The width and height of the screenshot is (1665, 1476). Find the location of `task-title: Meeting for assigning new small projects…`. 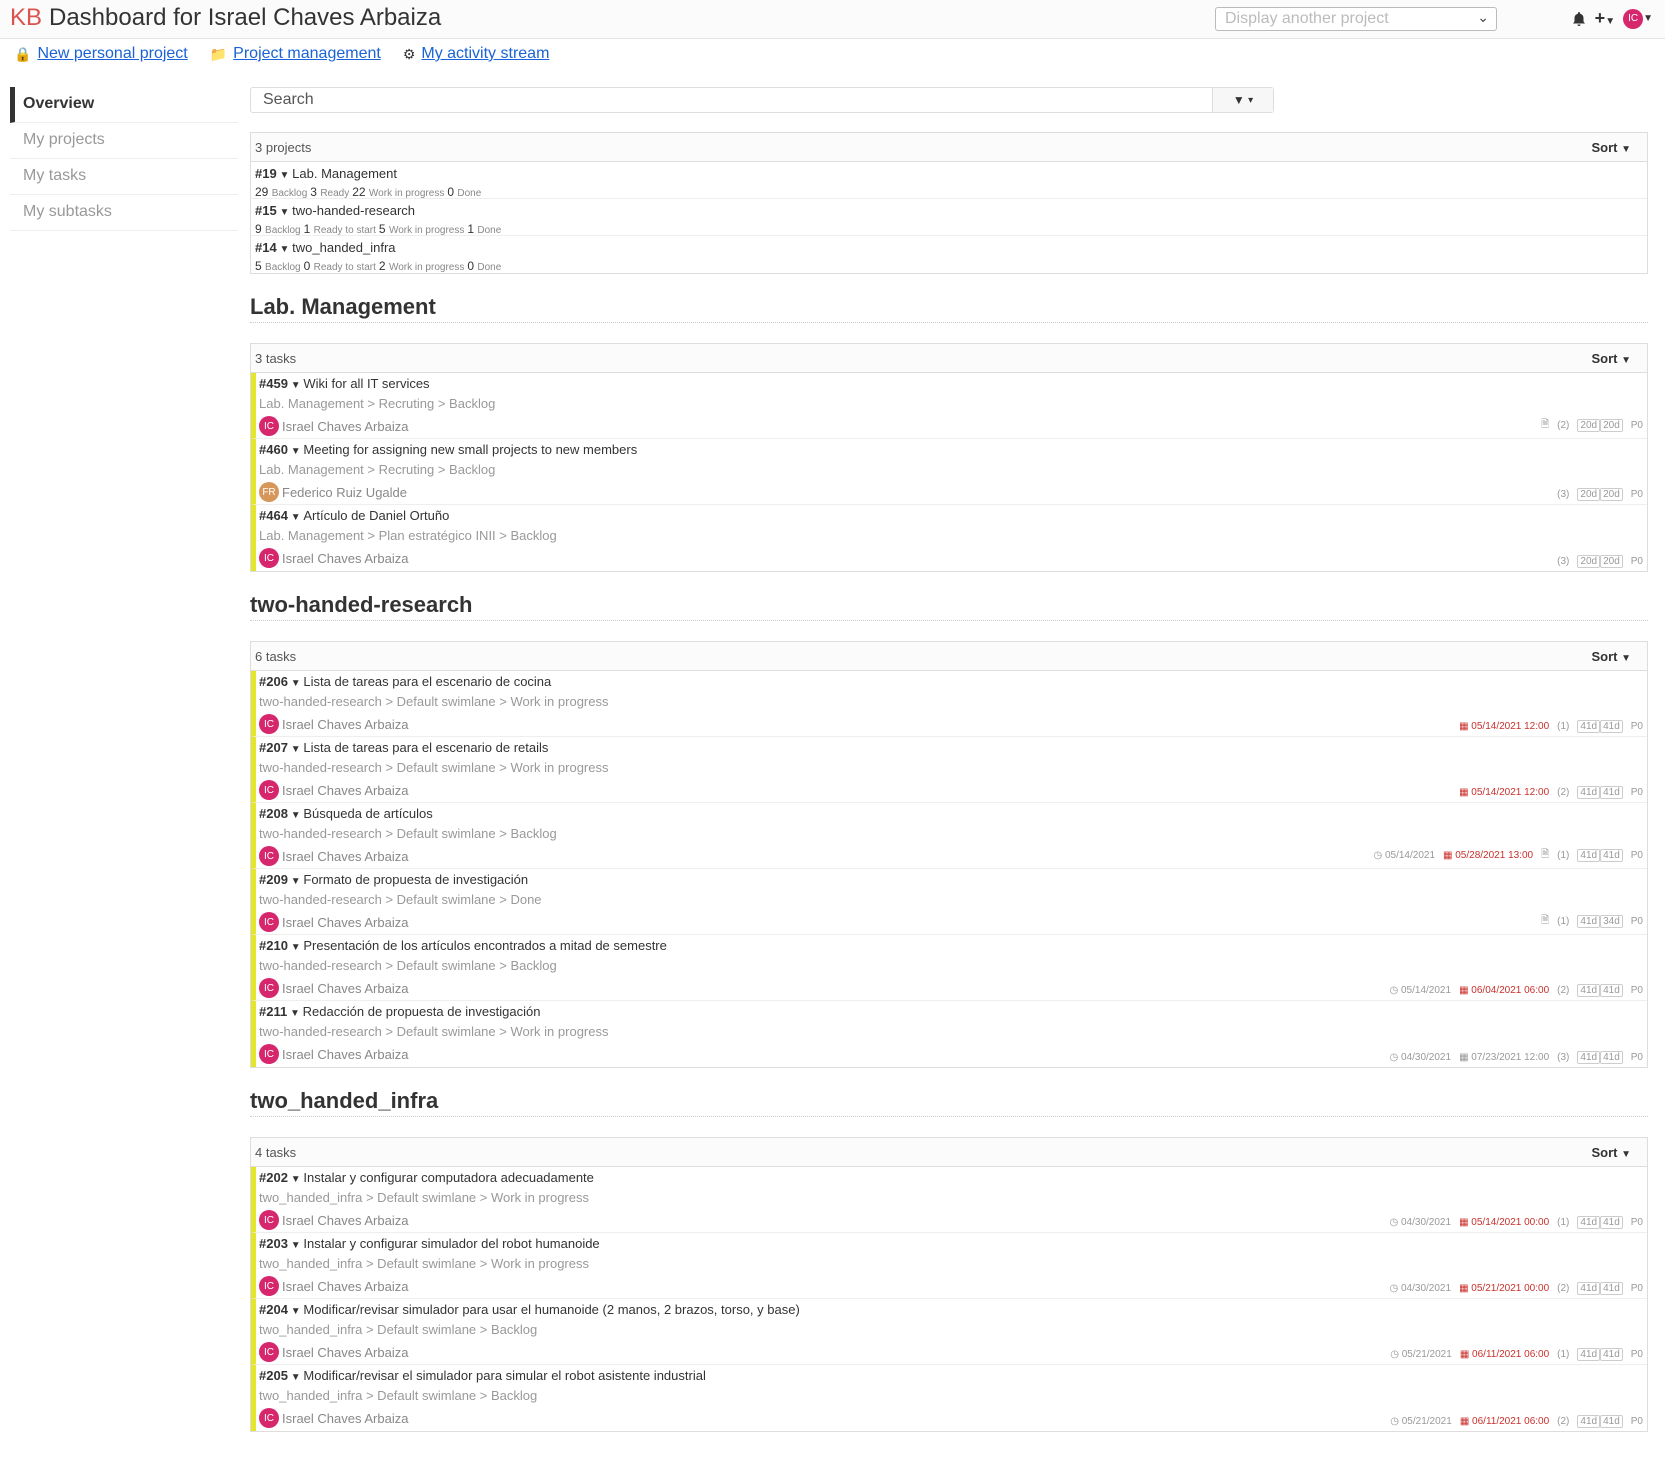

task-title: Meeting for assigning new small projects… is located at coordinates (470, 449).